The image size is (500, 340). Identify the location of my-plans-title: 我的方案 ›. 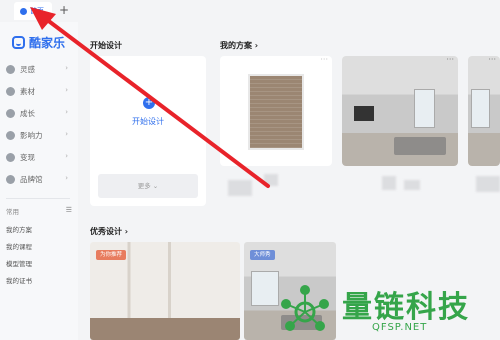
(239, 45).